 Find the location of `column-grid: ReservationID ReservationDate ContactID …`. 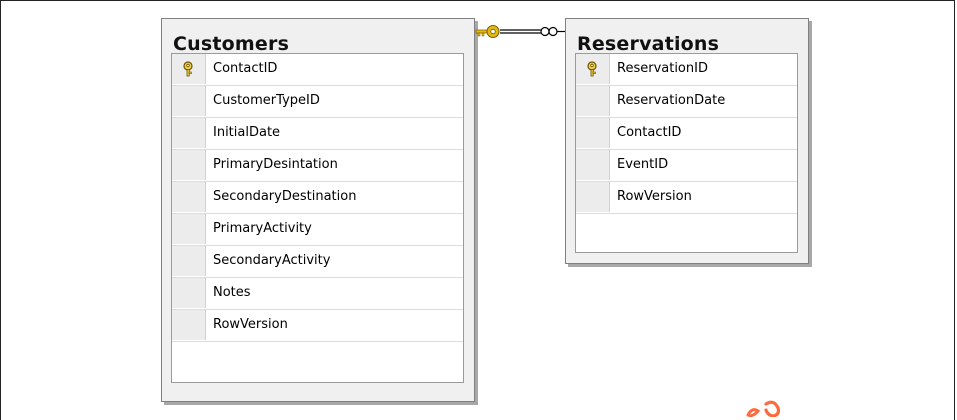

column-grid: ReservationID ReservationDate ContactID … is located at coordinates (686, 153).